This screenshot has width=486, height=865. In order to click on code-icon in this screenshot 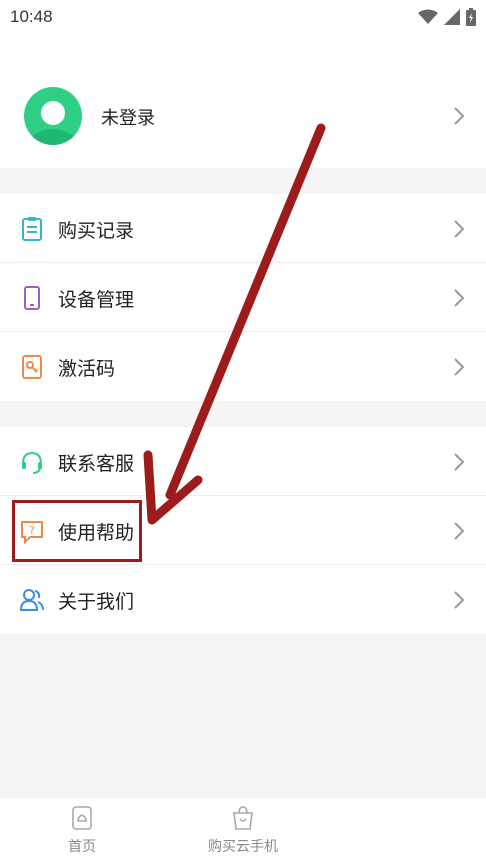, I will do `click(32, 367)`.